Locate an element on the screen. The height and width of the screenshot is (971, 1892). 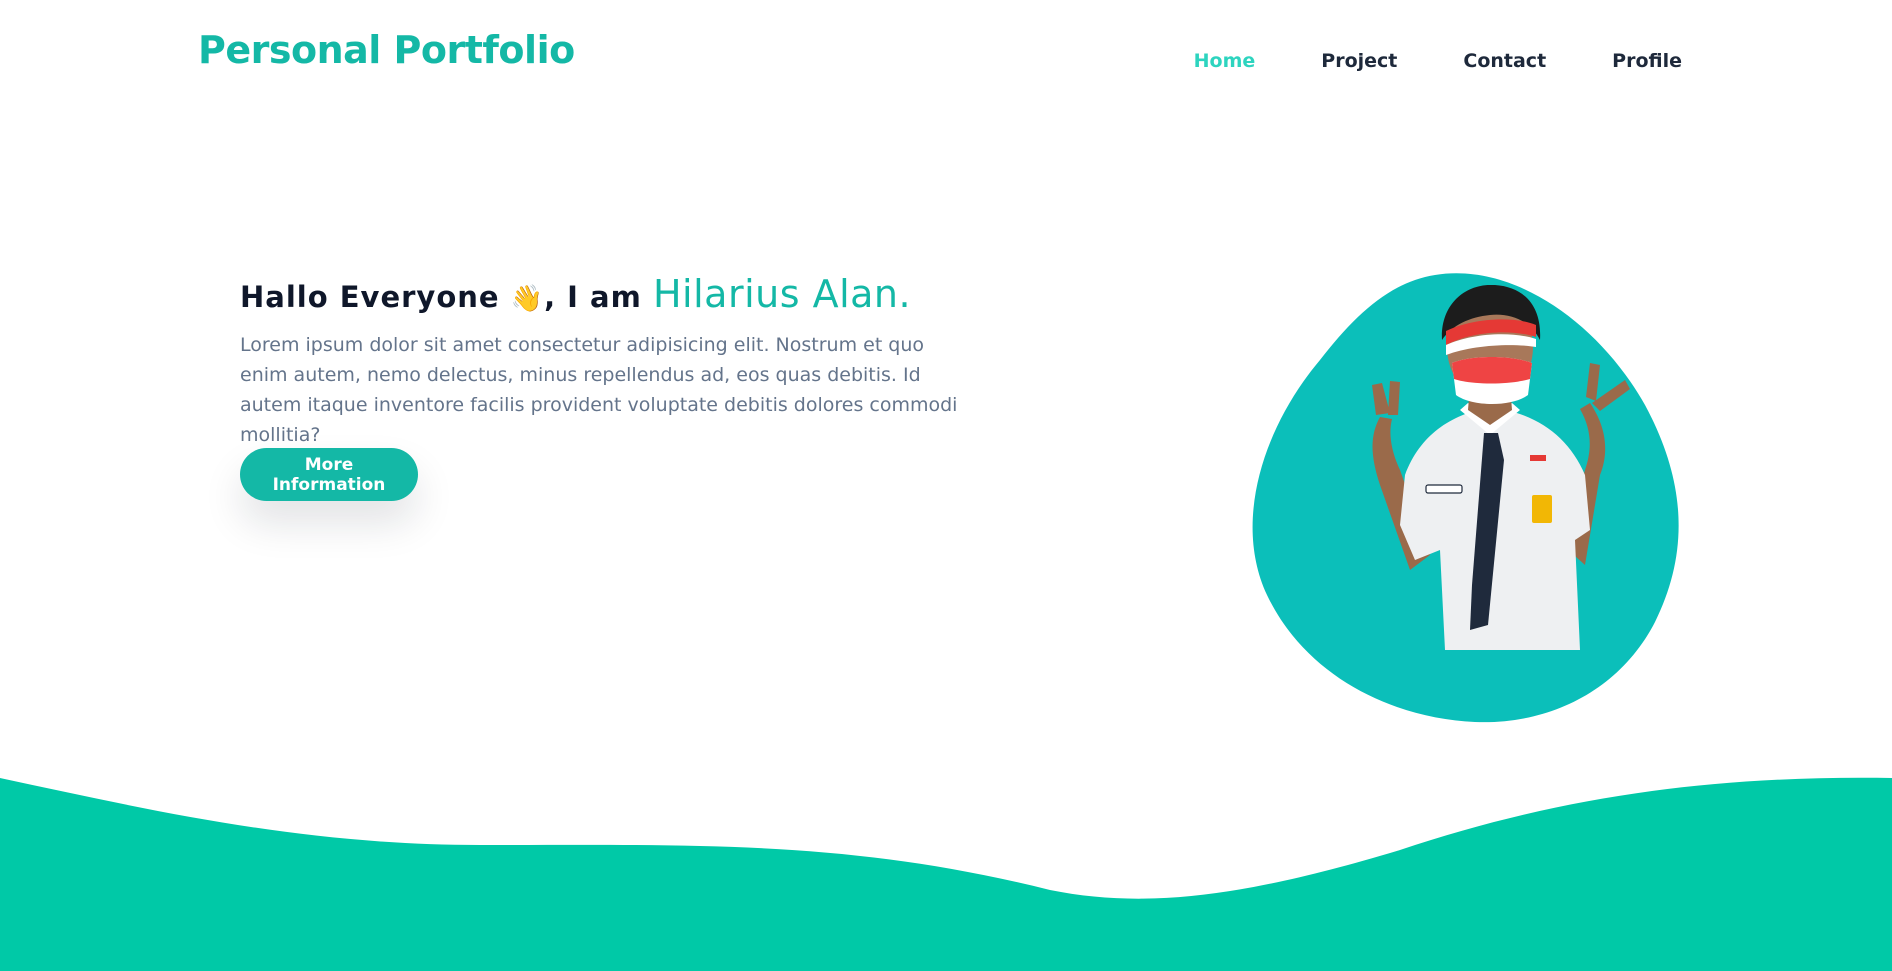
nav-item-home: Home is located at coordinates (1225, 61).